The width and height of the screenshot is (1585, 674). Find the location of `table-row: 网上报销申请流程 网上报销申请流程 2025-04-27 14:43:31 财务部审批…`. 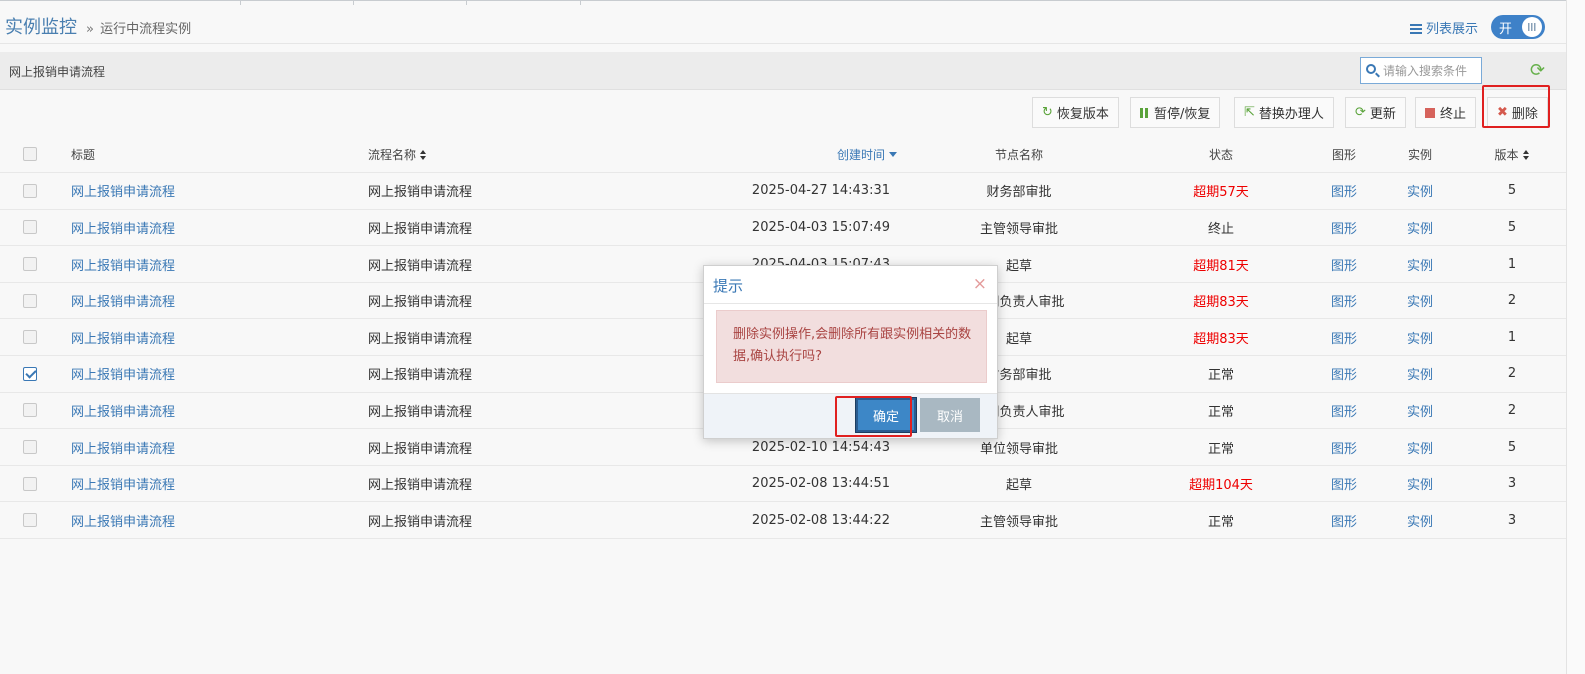

table-row: 网上报销申请流程 网上报销申请流程 2025-04-27 14:43:31 财务部审批… is located at coordinates (783, 191).